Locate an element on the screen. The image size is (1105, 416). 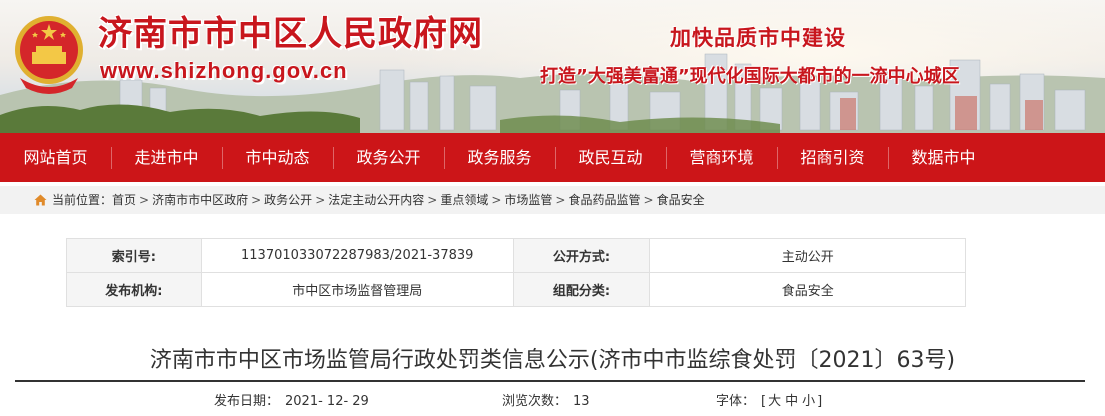
publish-date-label: 发布日期： is located at coordinates (247, 401).